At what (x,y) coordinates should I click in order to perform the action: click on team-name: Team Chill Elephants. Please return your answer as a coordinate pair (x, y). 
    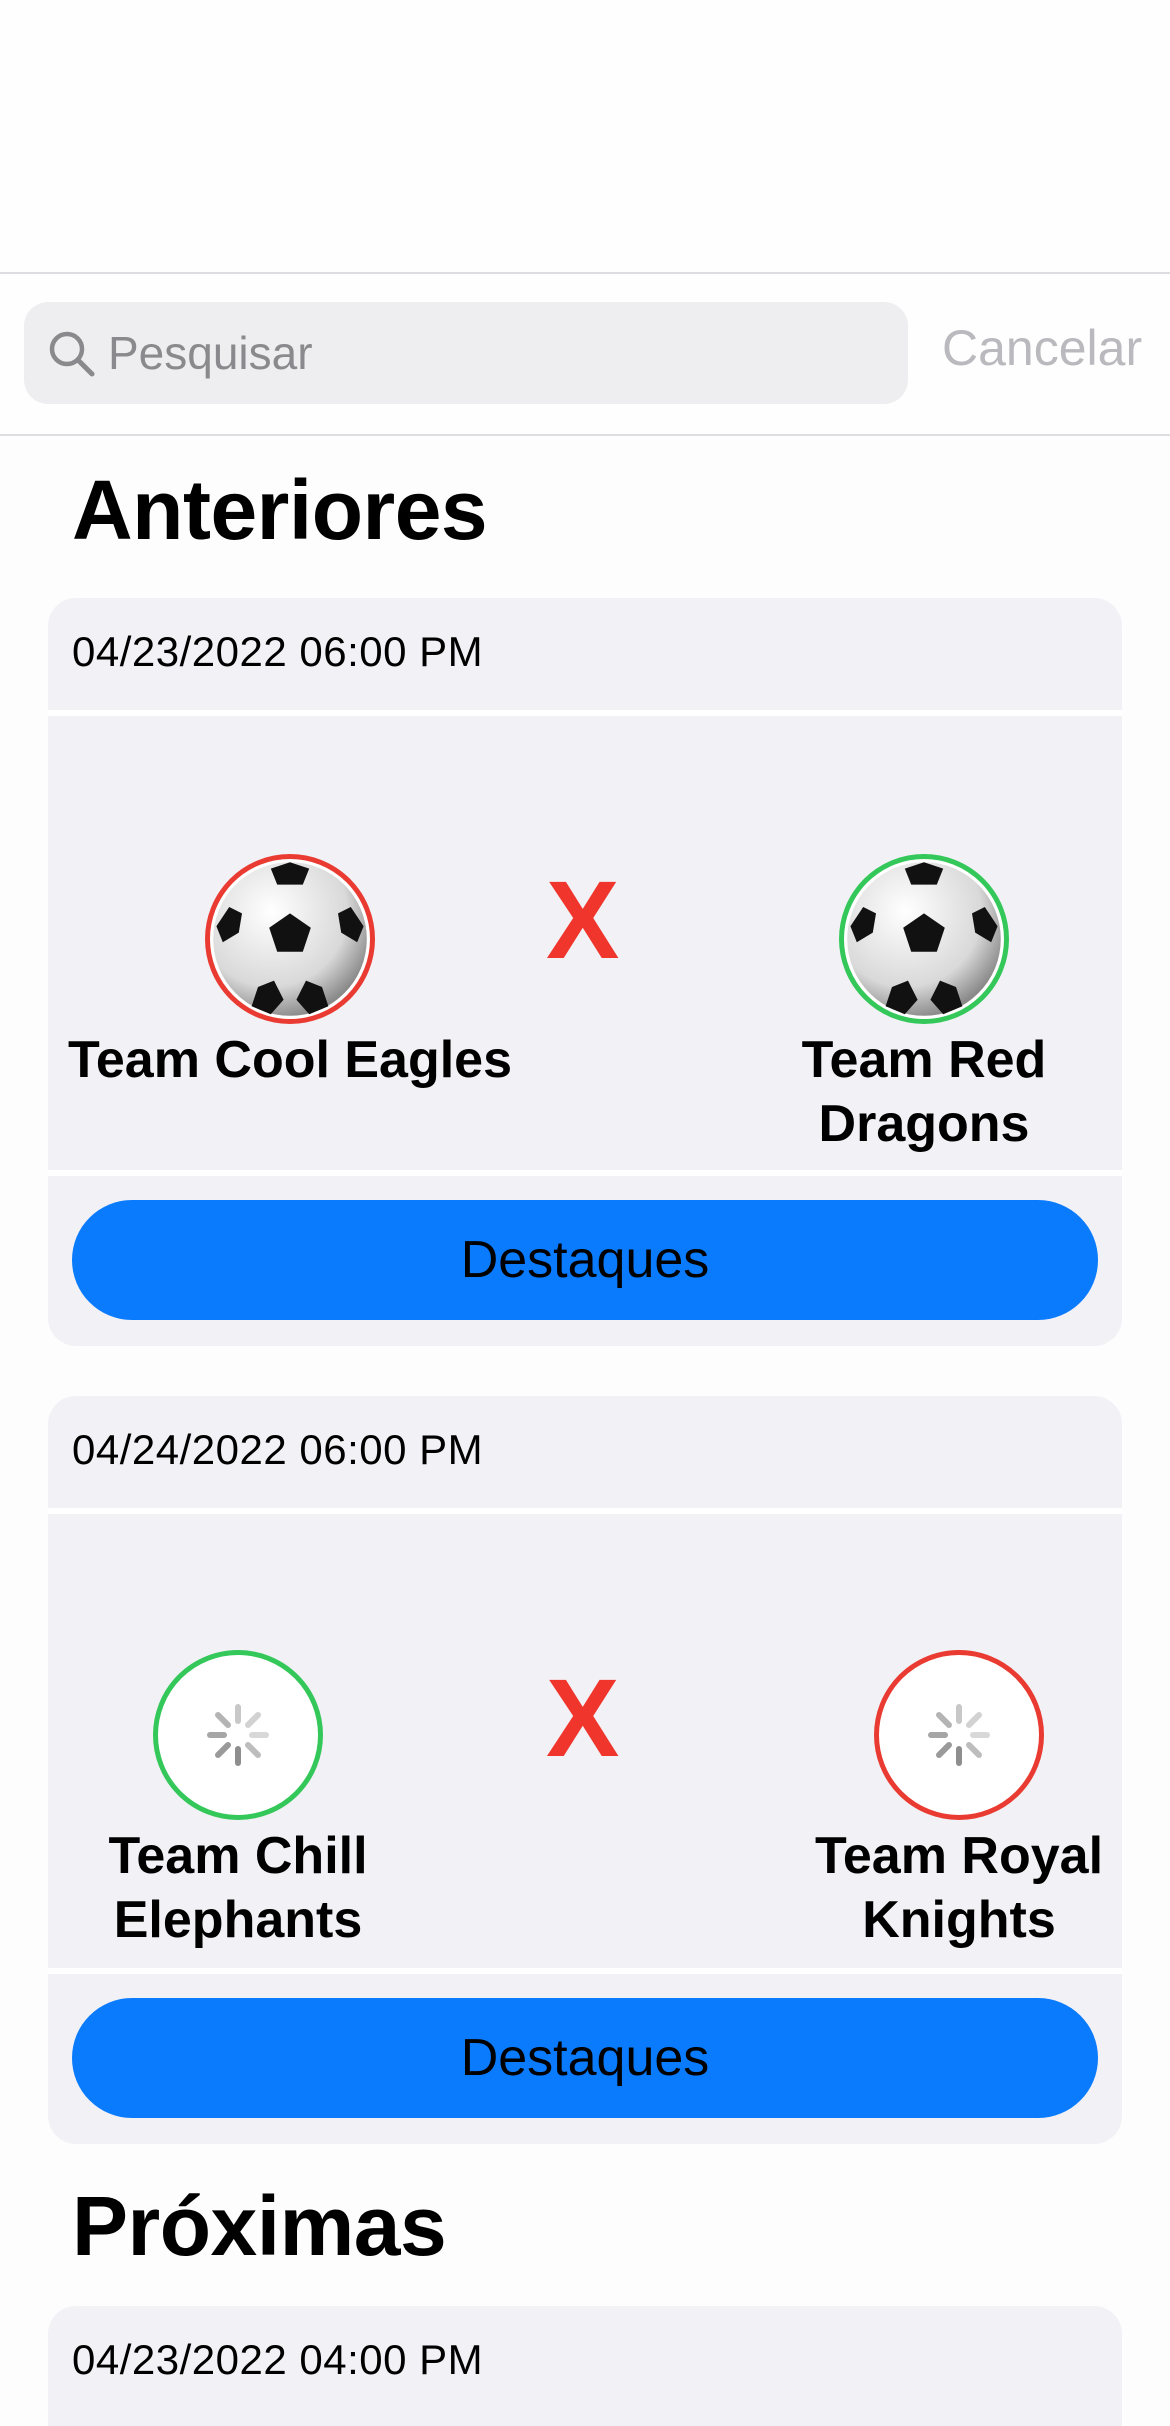
    Looking at the image, I should click on (238, 1888).